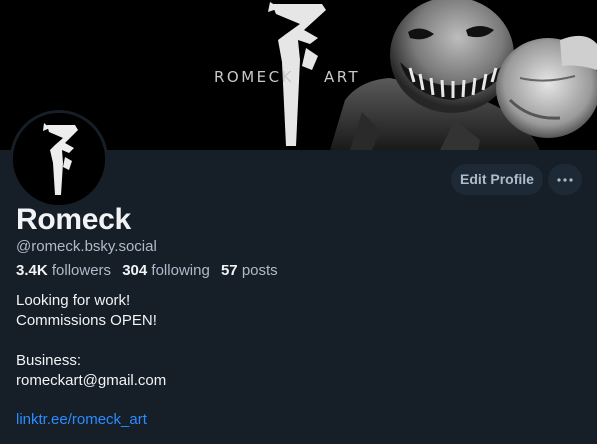  What do you see at coordinates (180, 270) in the screenshot?
I see `following-label: following` at bounding box center [180, 270].